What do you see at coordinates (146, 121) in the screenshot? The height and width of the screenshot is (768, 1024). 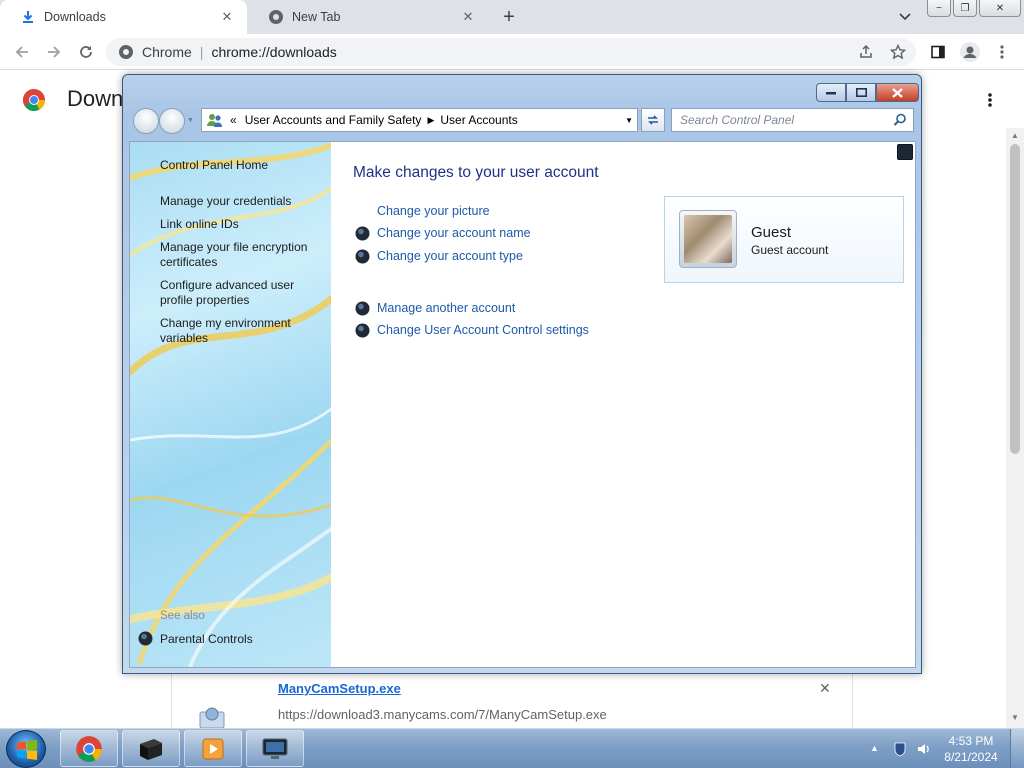 I see `cp-back-button` at bounding box center [146, 121].